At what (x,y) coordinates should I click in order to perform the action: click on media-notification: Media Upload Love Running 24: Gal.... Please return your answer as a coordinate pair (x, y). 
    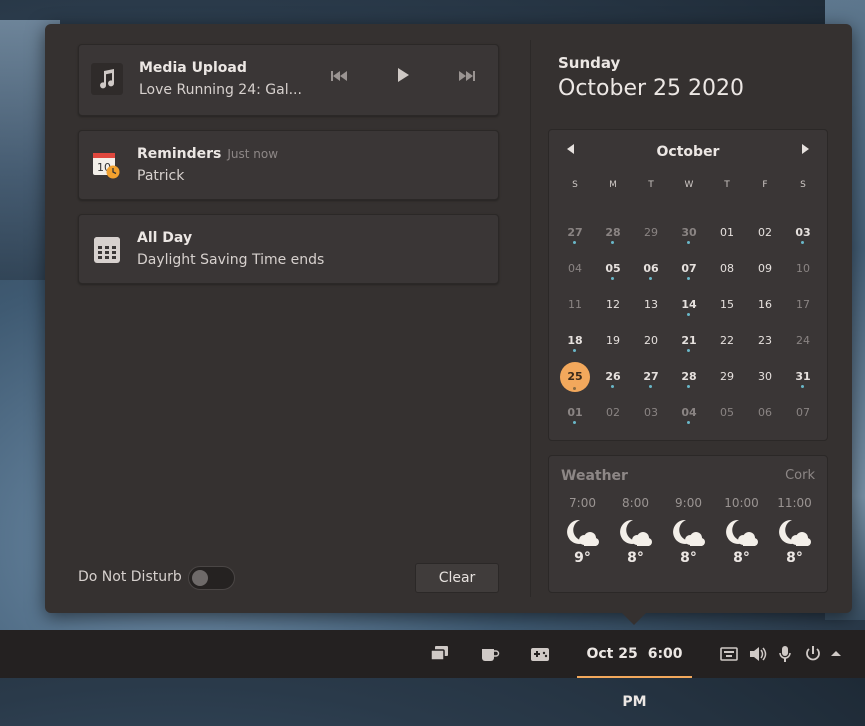
    Looking at the image, I should click on (288, 80).